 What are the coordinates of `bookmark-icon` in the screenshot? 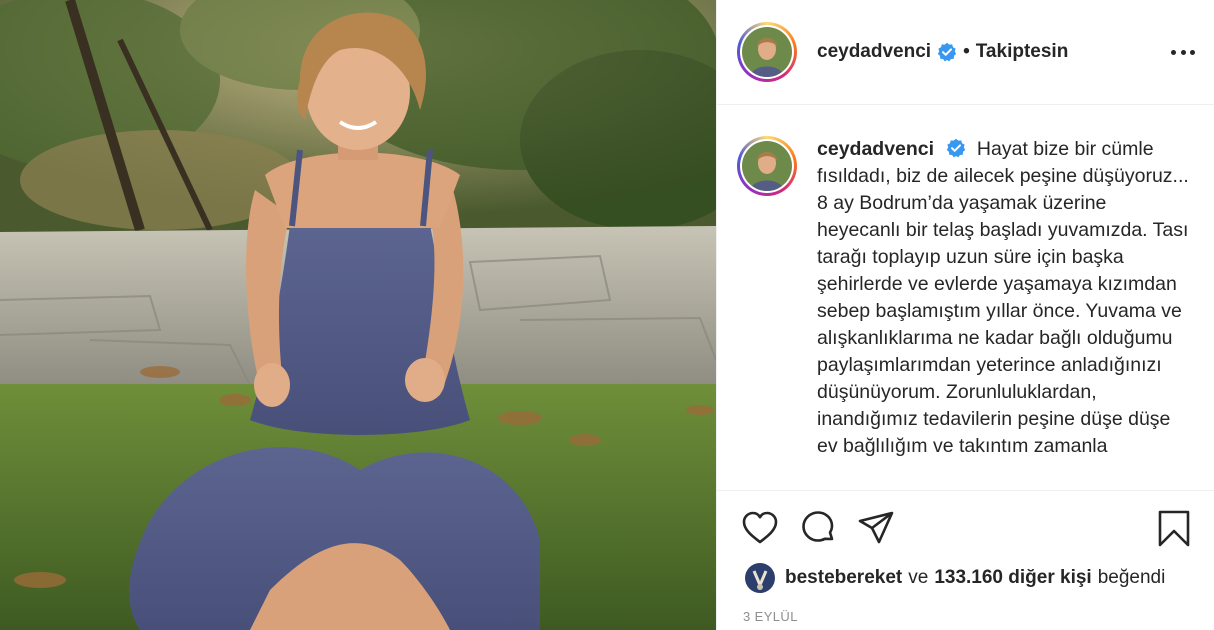 It's located at (1174, 528).